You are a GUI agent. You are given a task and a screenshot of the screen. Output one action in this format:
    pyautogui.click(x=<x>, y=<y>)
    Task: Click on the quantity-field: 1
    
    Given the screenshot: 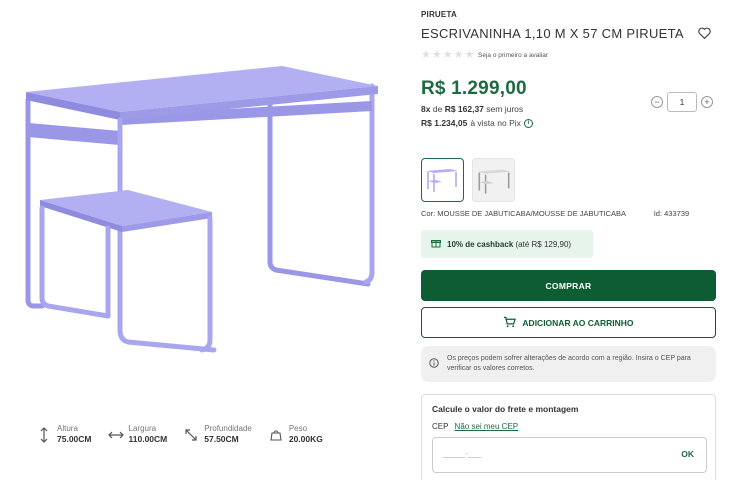 What is the action you would take?
    pyautogui.click(x=682, y=102)
    